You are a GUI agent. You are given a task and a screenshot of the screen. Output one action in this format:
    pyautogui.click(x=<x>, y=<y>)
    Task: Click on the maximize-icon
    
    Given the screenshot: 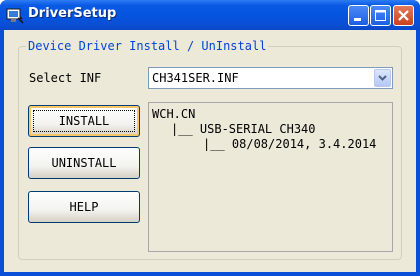 What is the action you would take?
    pyautogui.click(x=380, y=15)
    